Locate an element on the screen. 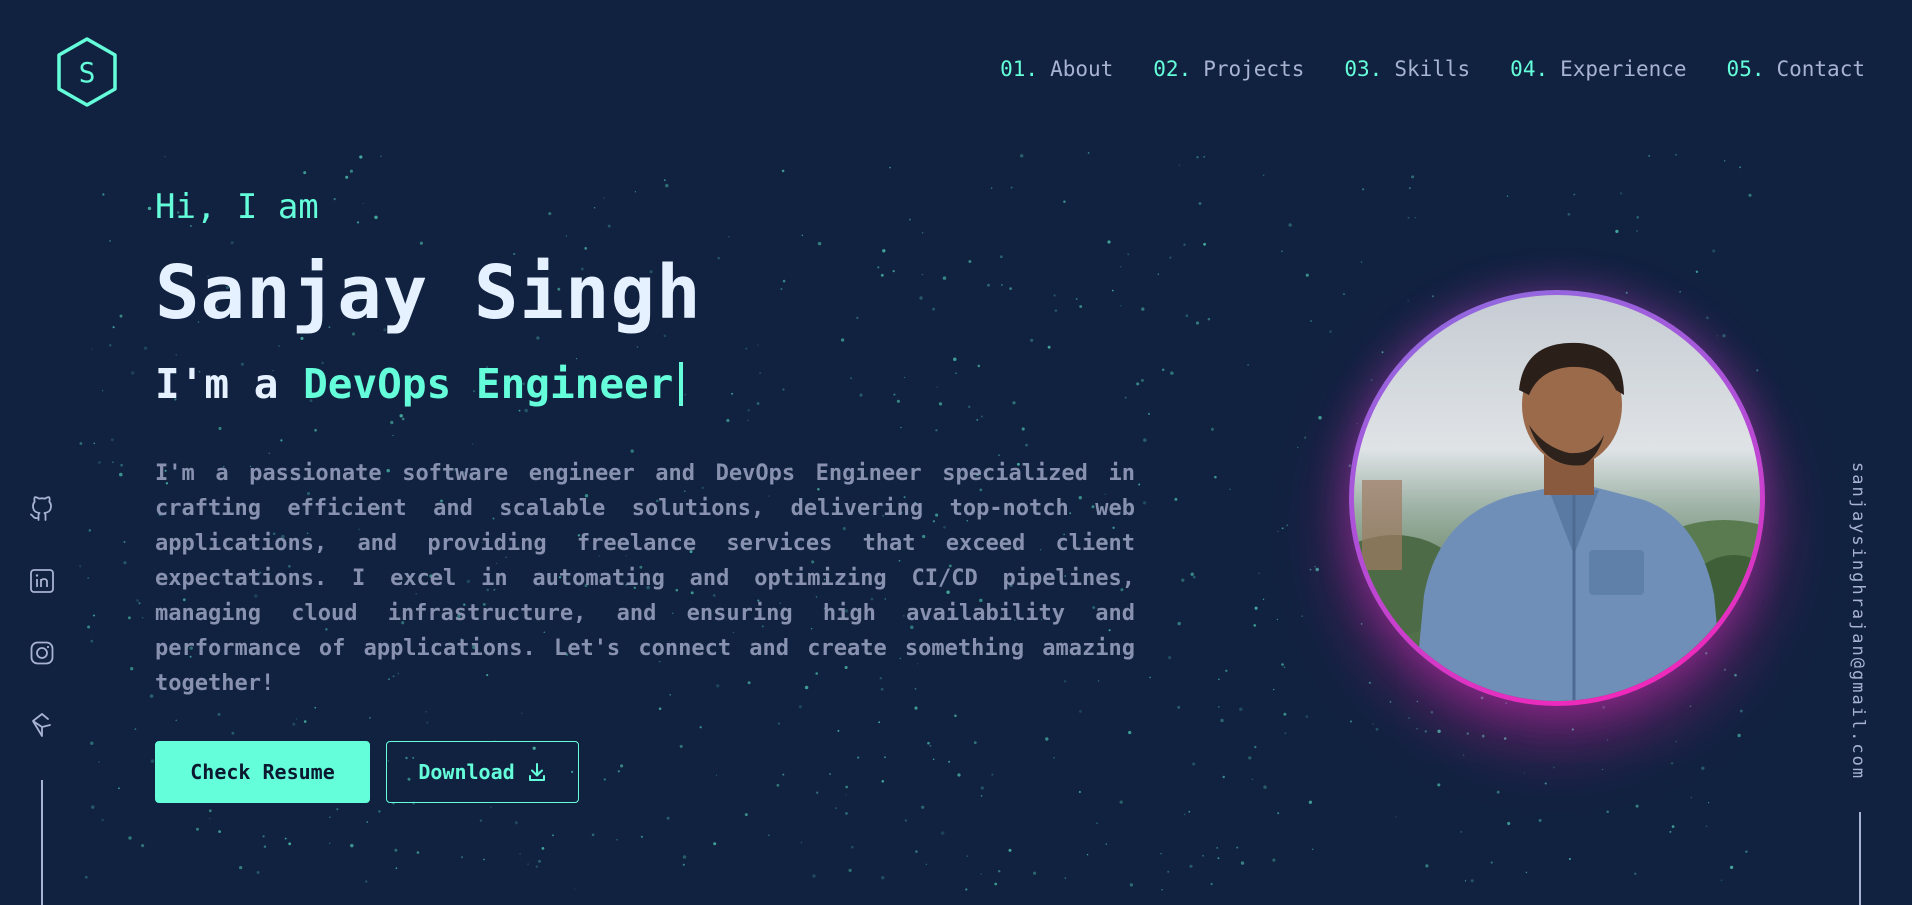  left-divider-line is located at coordinates (42, 842).